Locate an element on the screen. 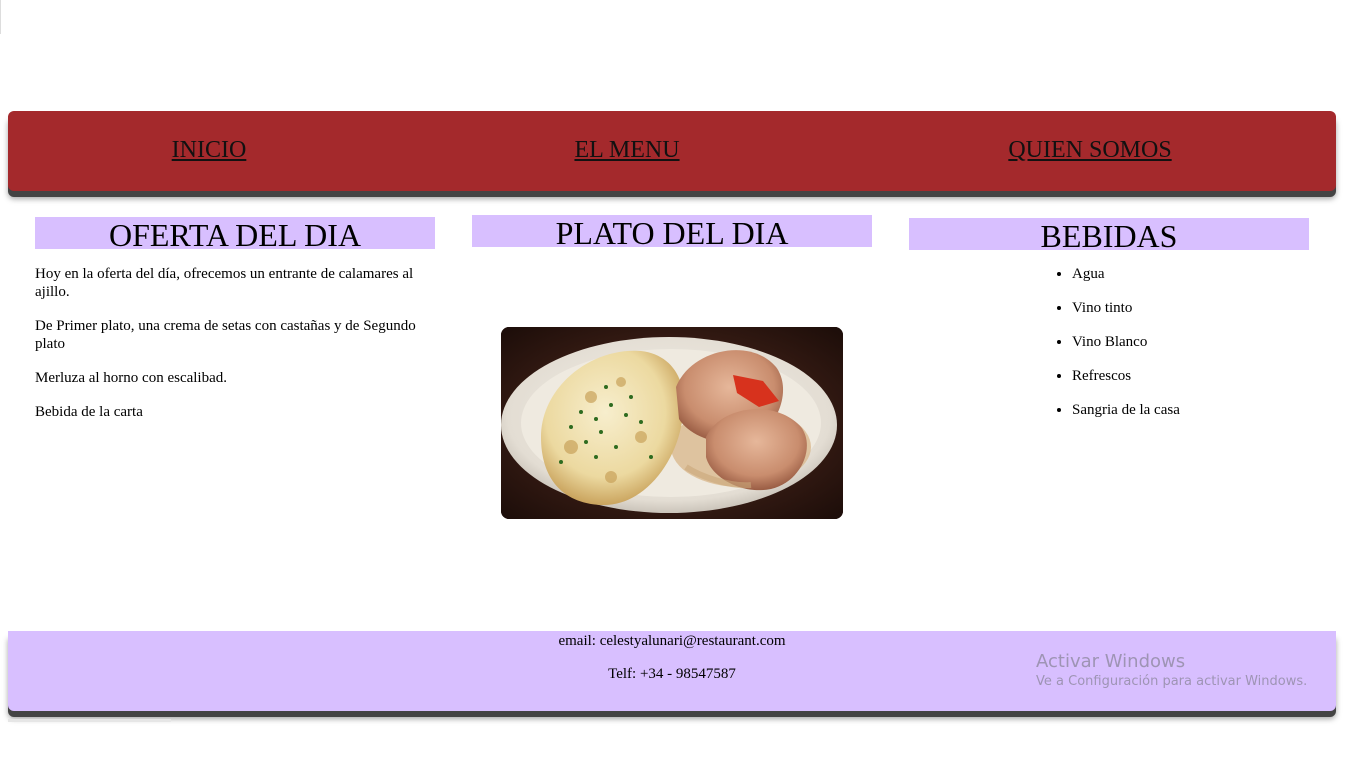 Image resolution: width=1366 pixels, height=768 pixels. list-item: Agua is located at coordinates (1126, 274).